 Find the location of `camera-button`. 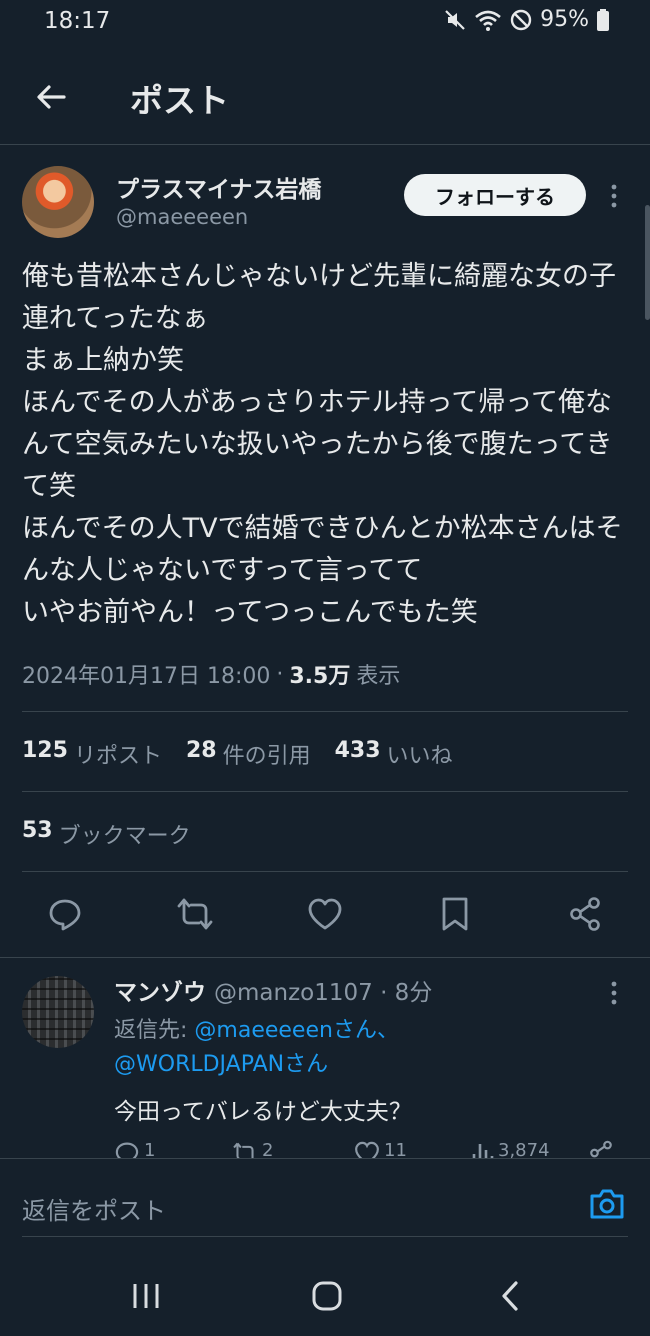

camera-button is located at coordinates (607, 1204).